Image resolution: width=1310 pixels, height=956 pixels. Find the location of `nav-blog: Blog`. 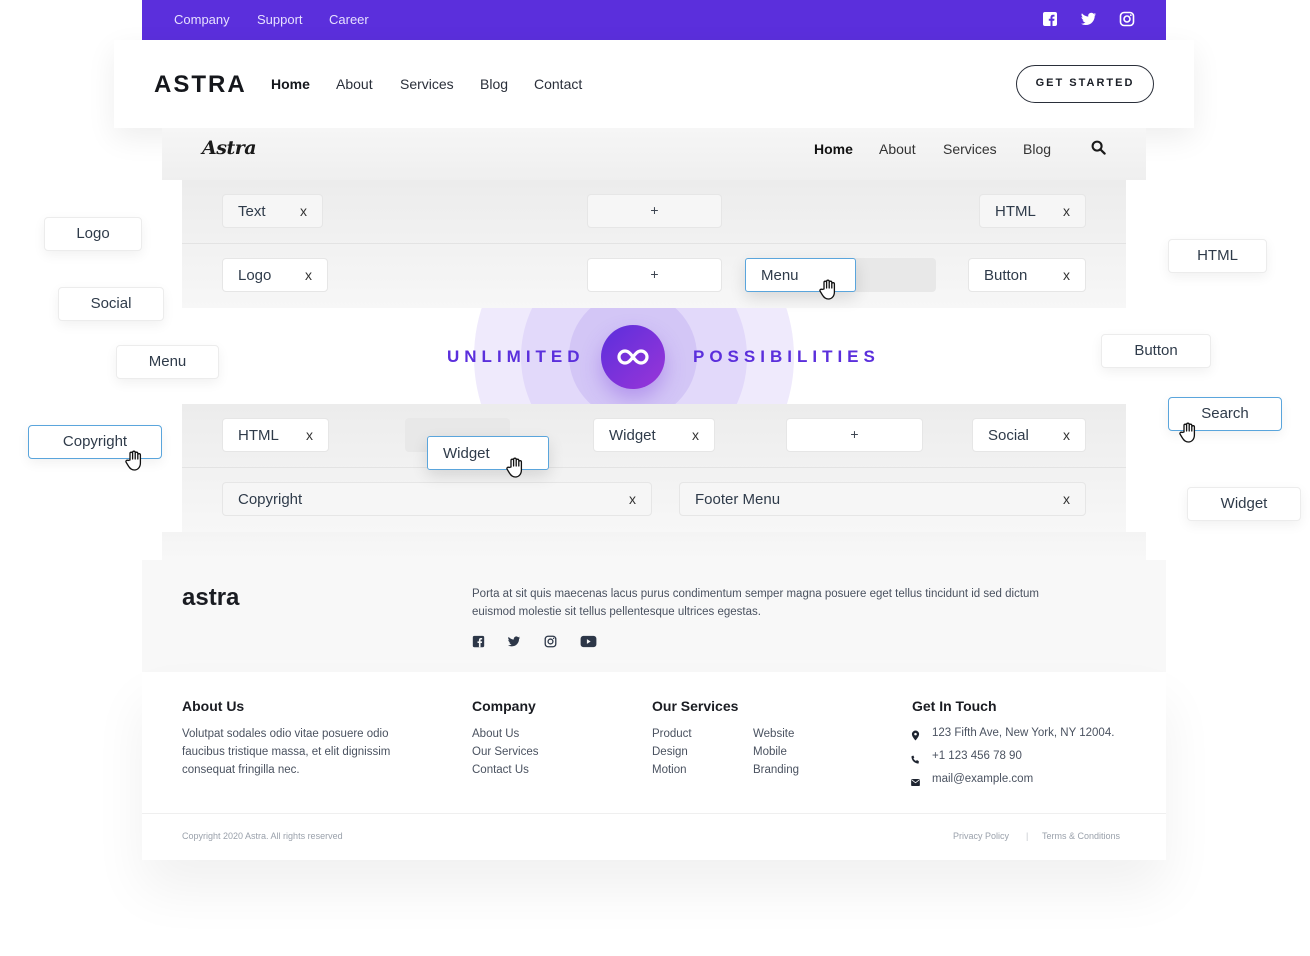

nav-blog: Blog is located at coordinates (494, 84).